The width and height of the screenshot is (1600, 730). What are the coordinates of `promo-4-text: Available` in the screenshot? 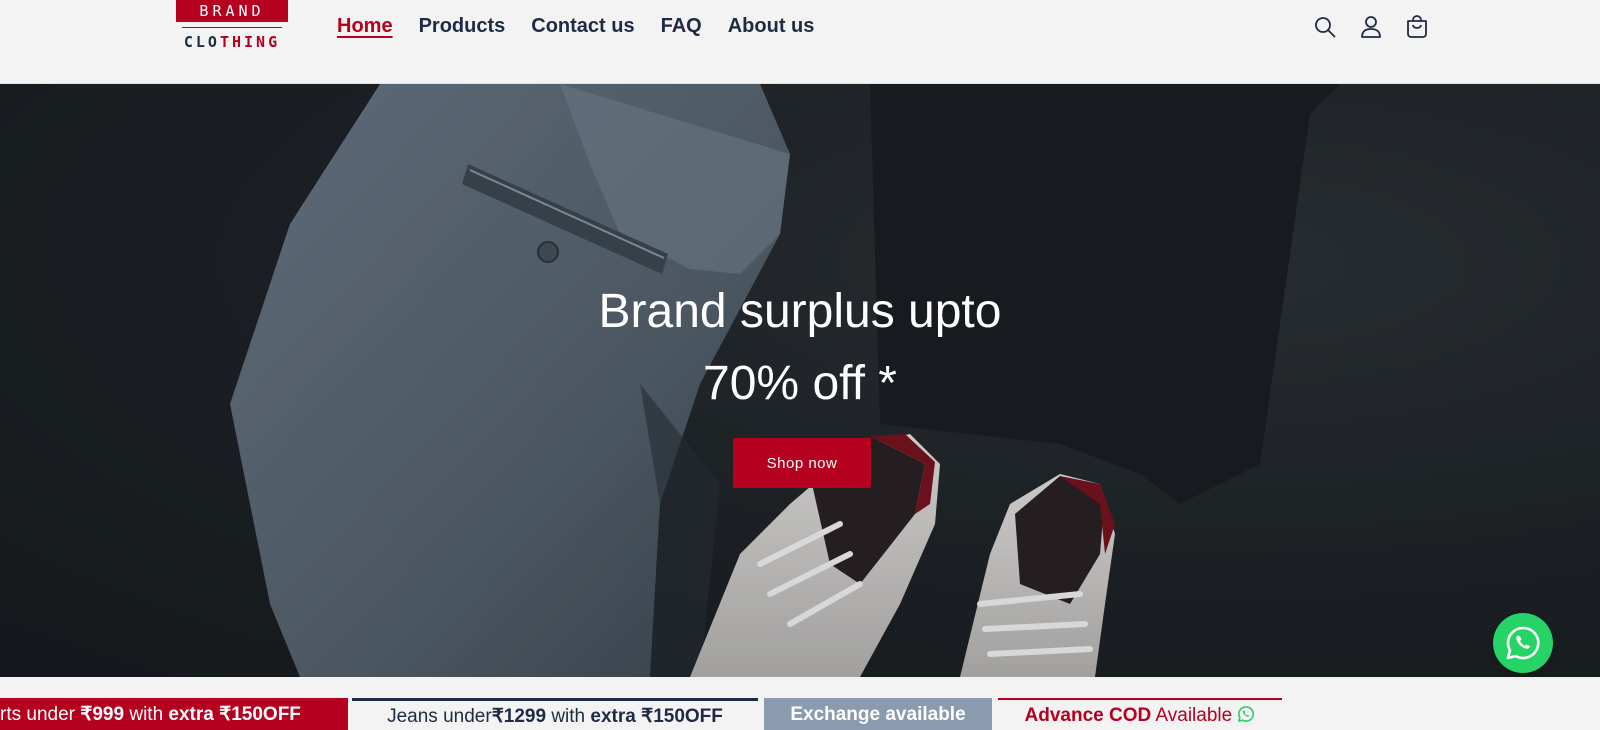 It's located at (1192, 715).